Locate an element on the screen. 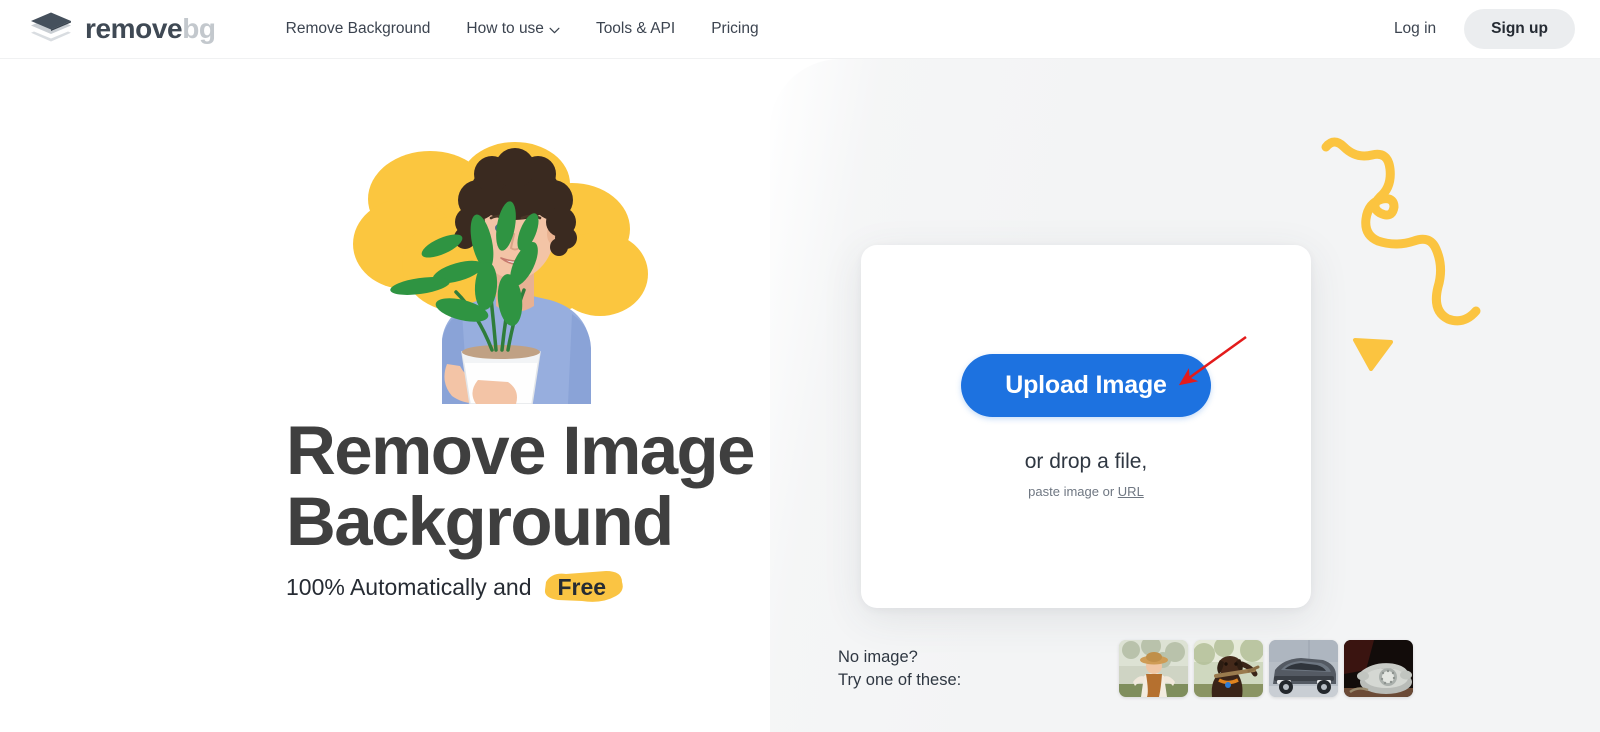  free-highlight: Free is located at coordinates (582, 587).